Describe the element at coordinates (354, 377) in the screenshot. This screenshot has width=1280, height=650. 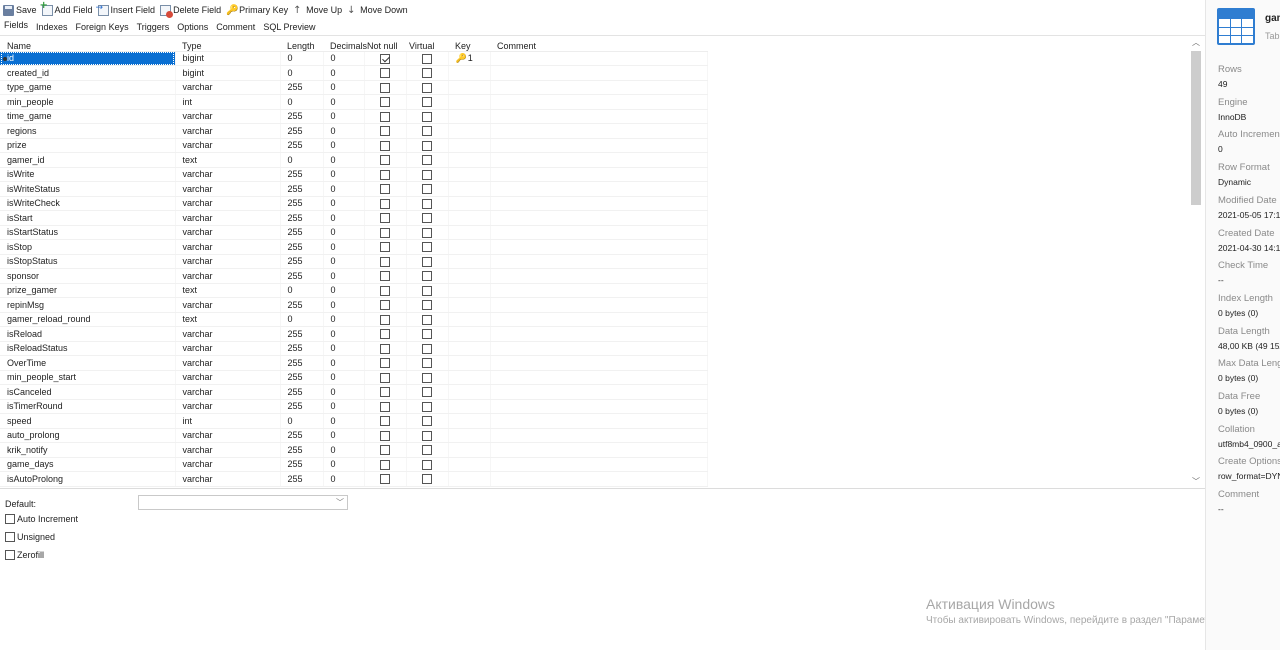
I see `table-row: min_people_start varchar 255 0` at that location.